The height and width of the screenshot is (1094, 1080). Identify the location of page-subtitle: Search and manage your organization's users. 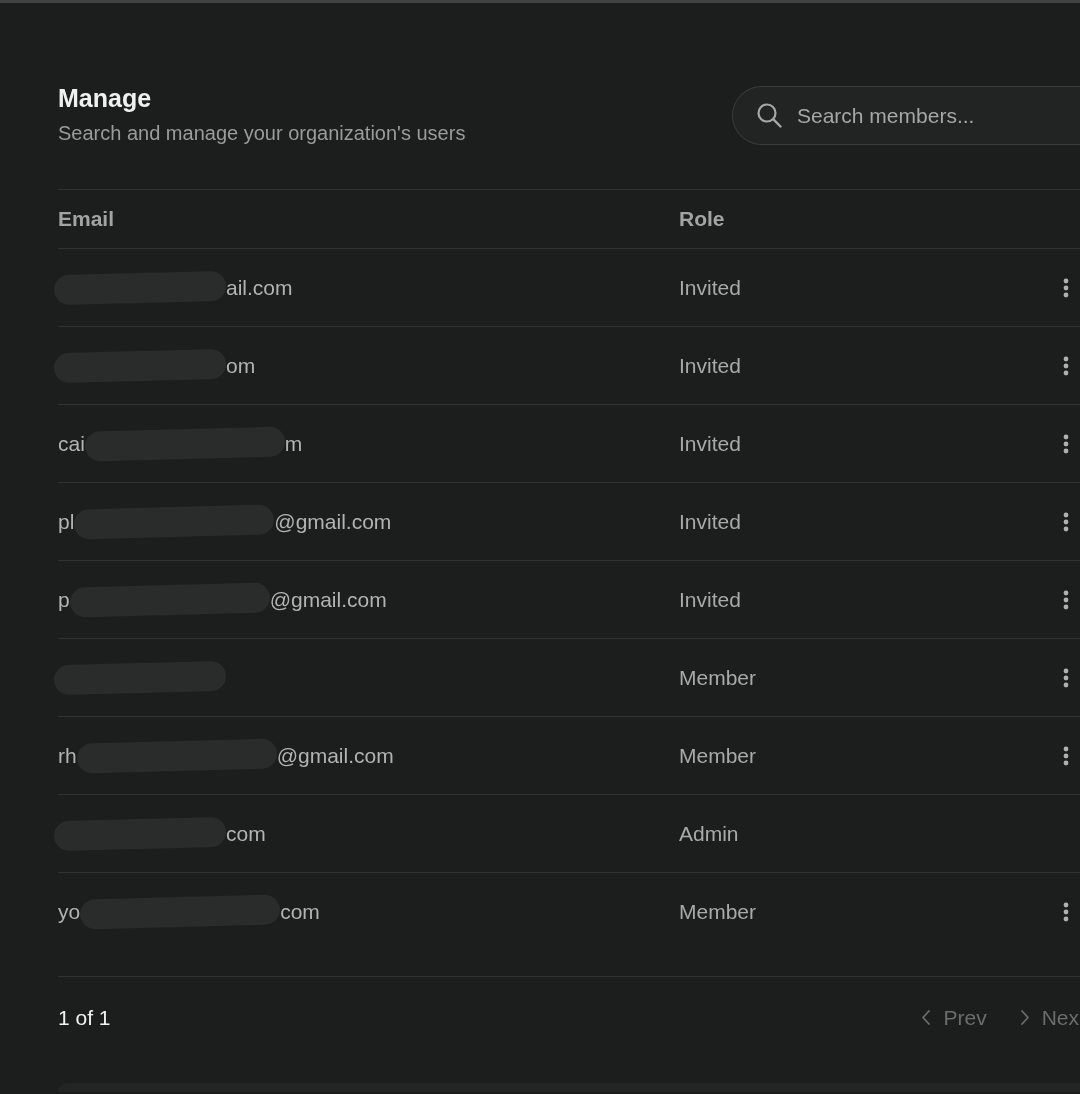
(262, 133).